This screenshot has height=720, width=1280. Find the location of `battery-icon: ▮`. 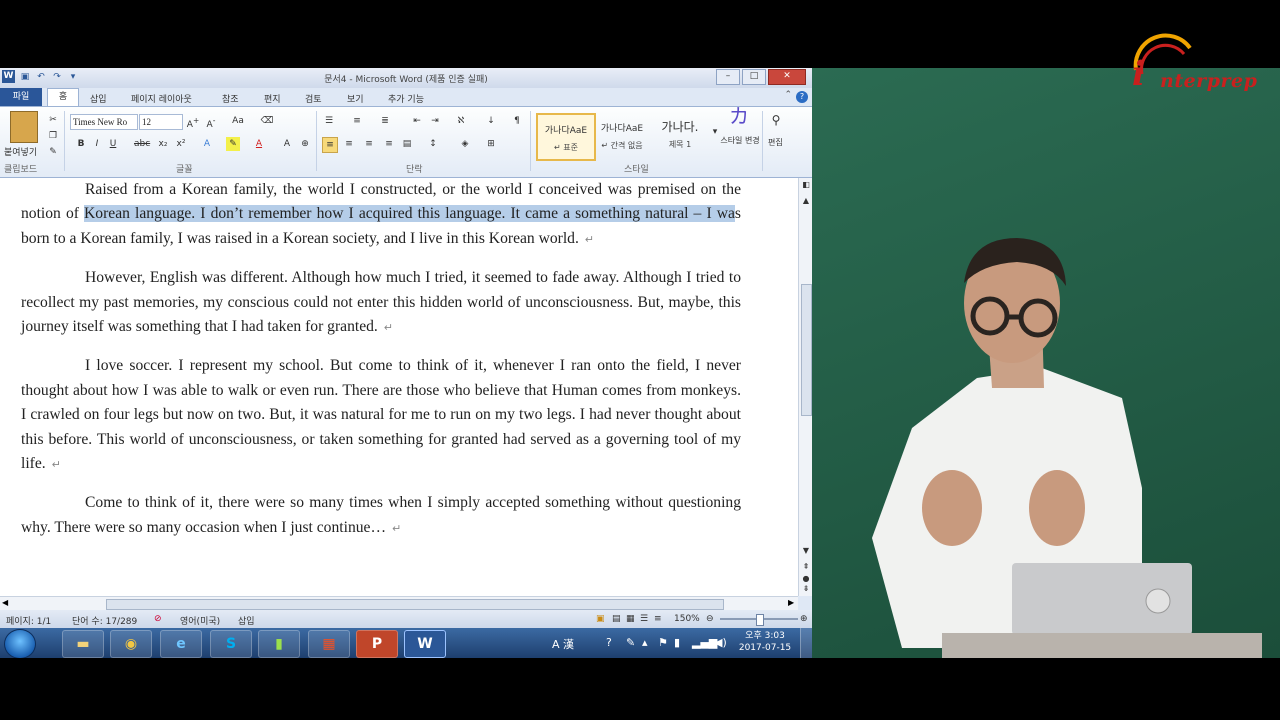

battery-icon: ▮ is located at coordinates (677, 642).